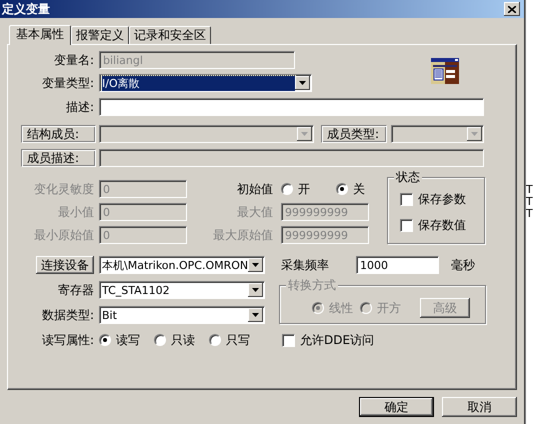  What do you see at coordinates (291, 107) in the screenshot?
I see `input-field` at bounding box center [291, 107].